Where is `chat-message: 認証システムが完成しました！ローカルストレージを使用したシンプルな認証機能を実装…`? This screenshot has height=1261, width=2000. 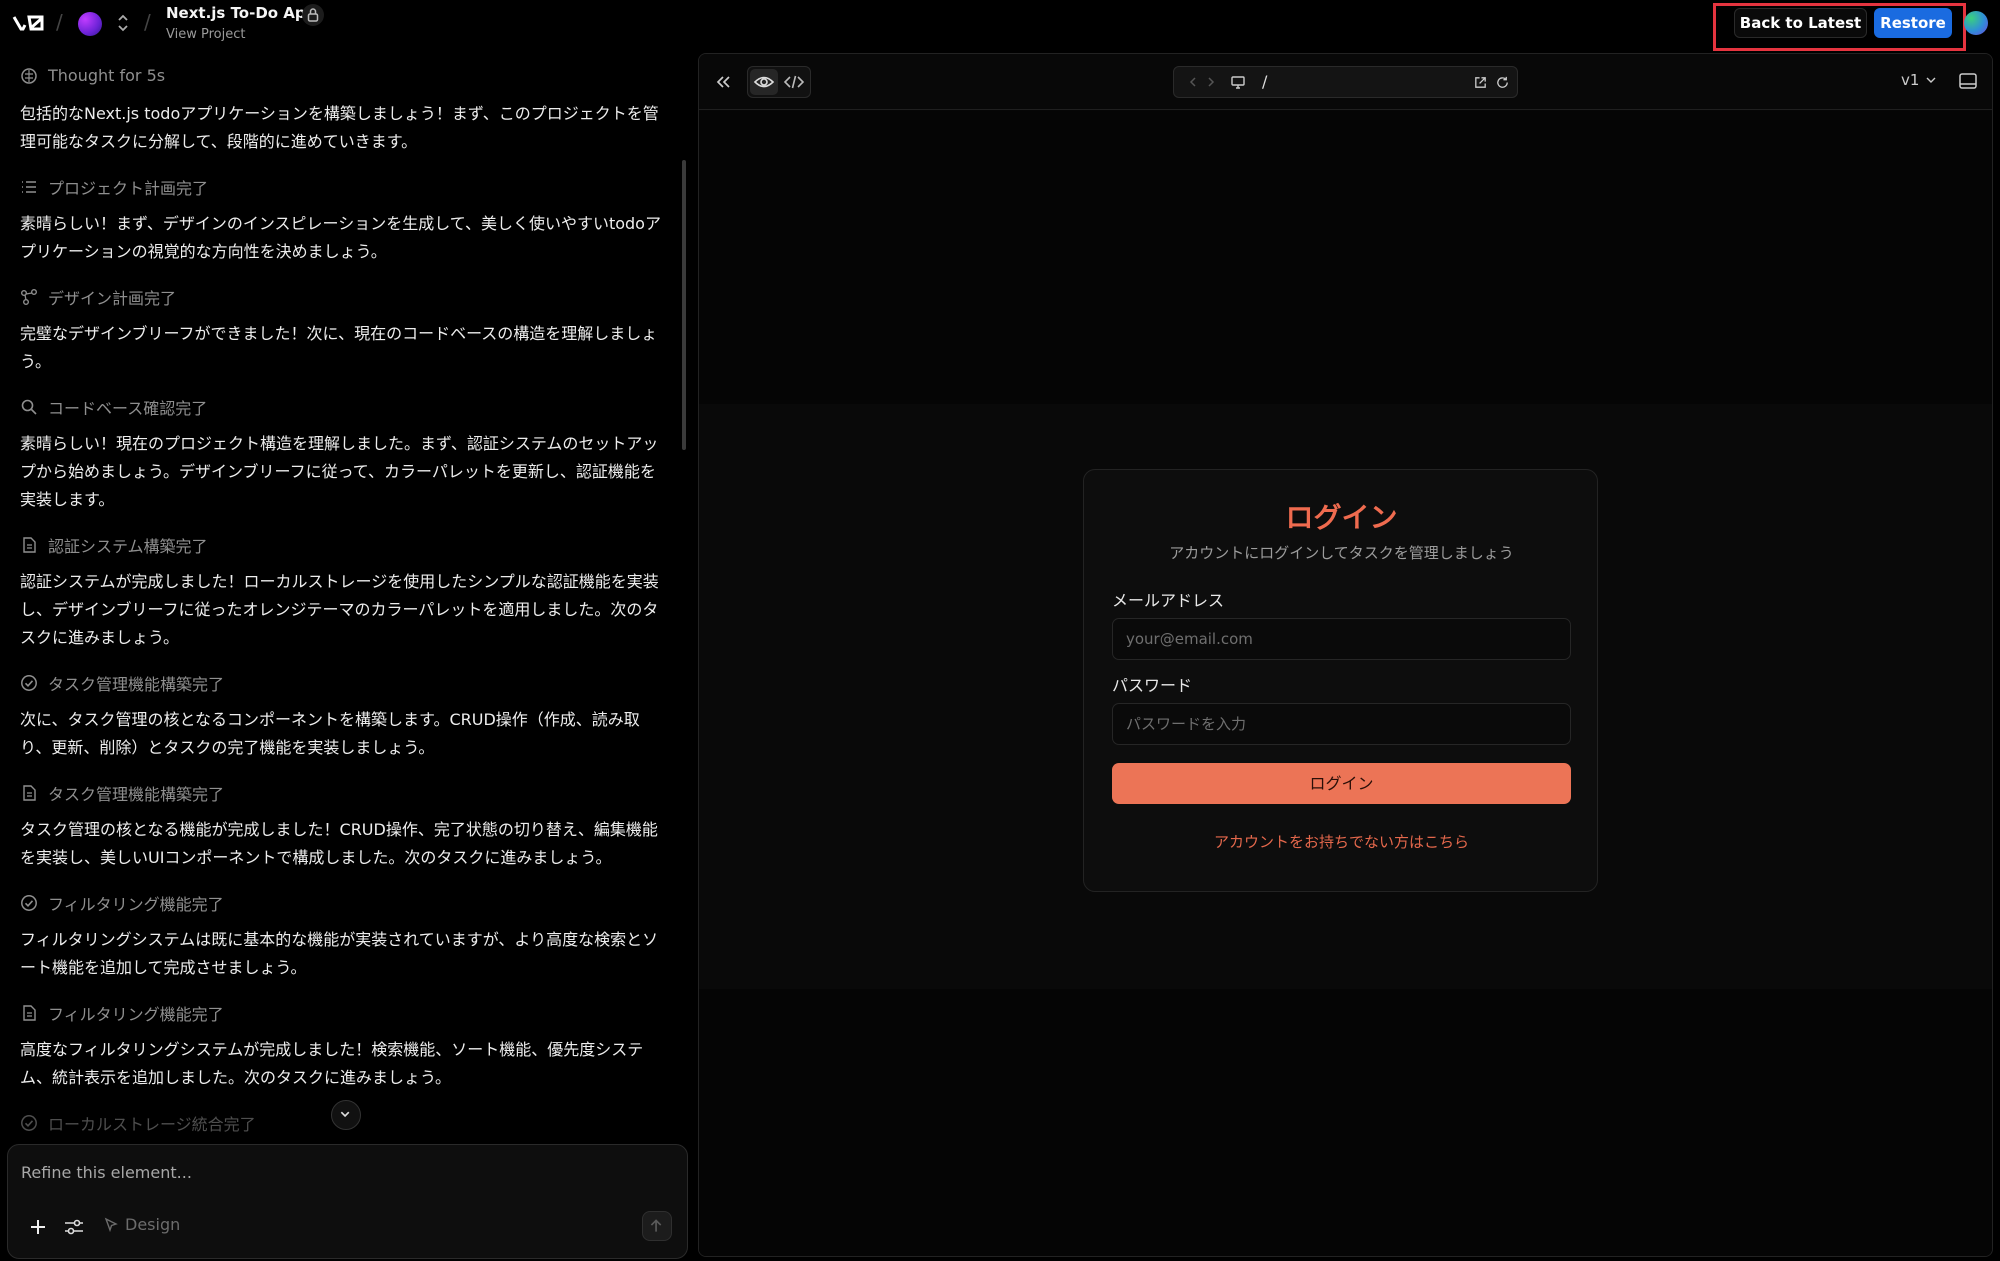 chat-message: 認証システムが完成しました！ローカルストレージを使用したシンプルな認証機能を実装… is located at coordinates (339, 609).